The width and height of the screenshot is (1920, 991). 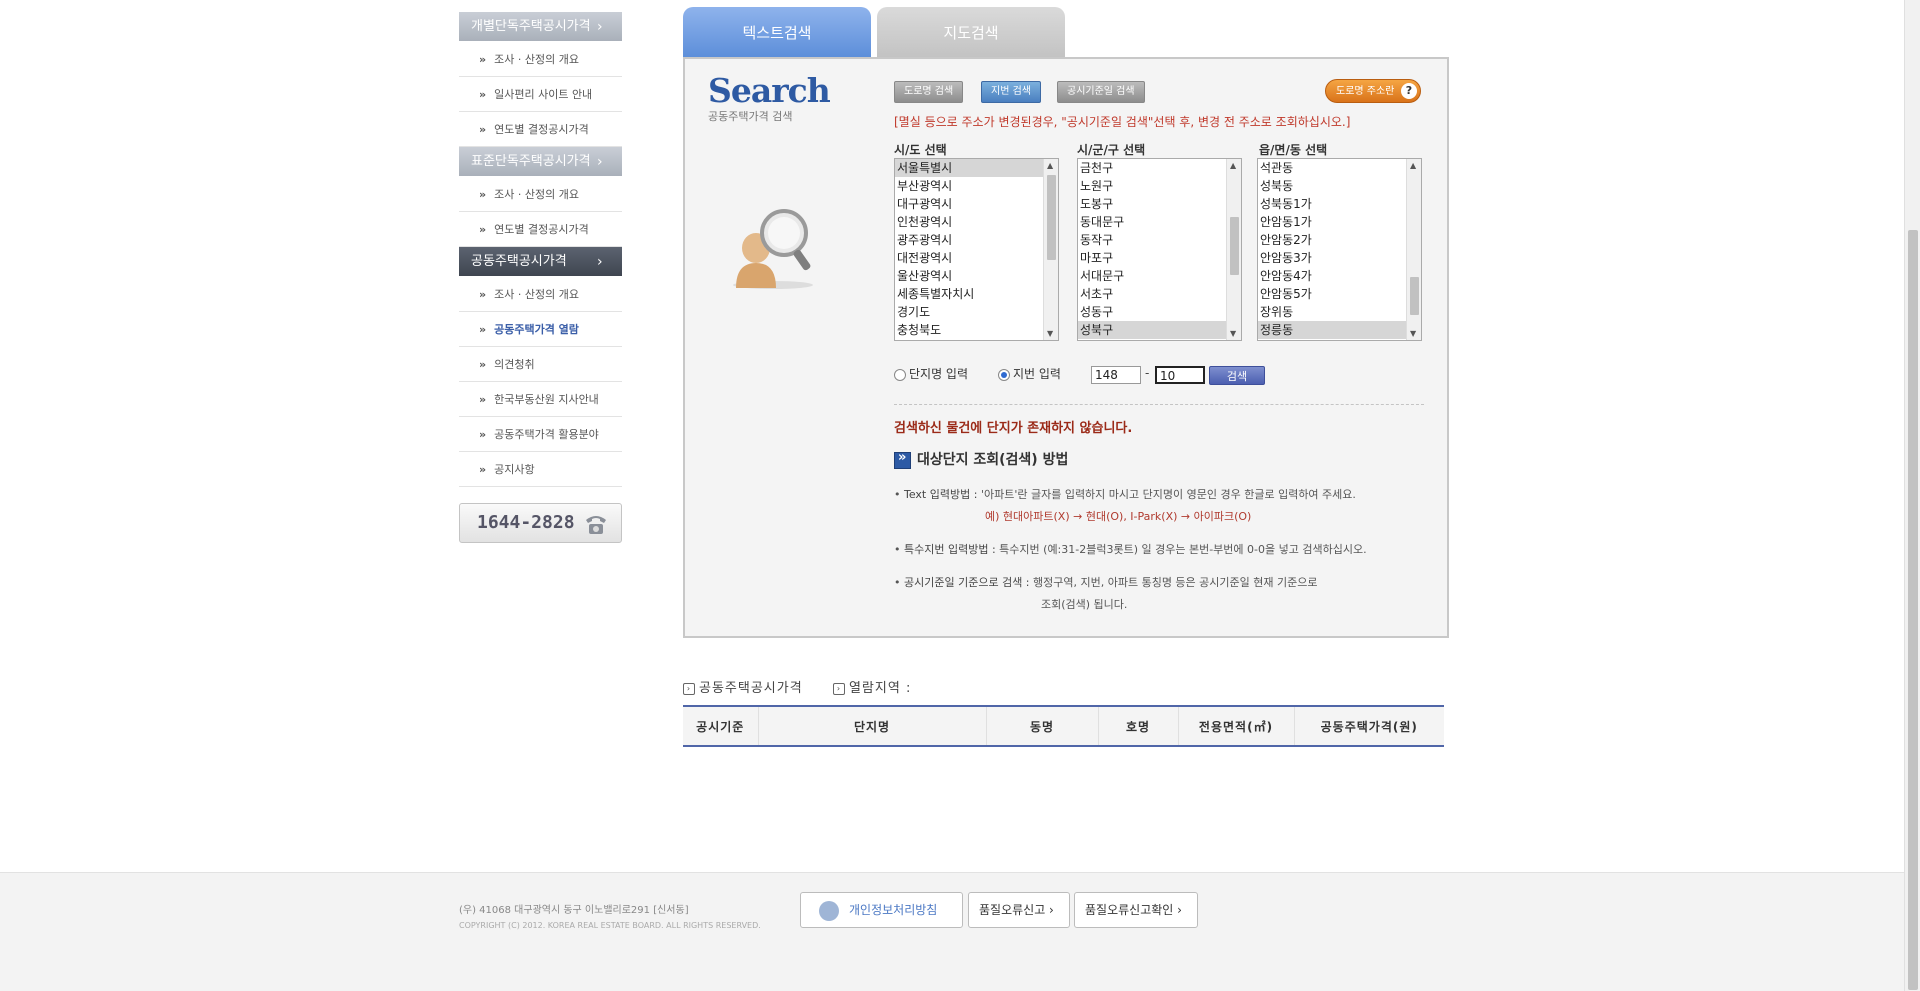 What do you see at coordinates (769, 97) in the screenshot?
I see `search-logo: Search 공동주택가격 검색` at bounding box center [769, 97].